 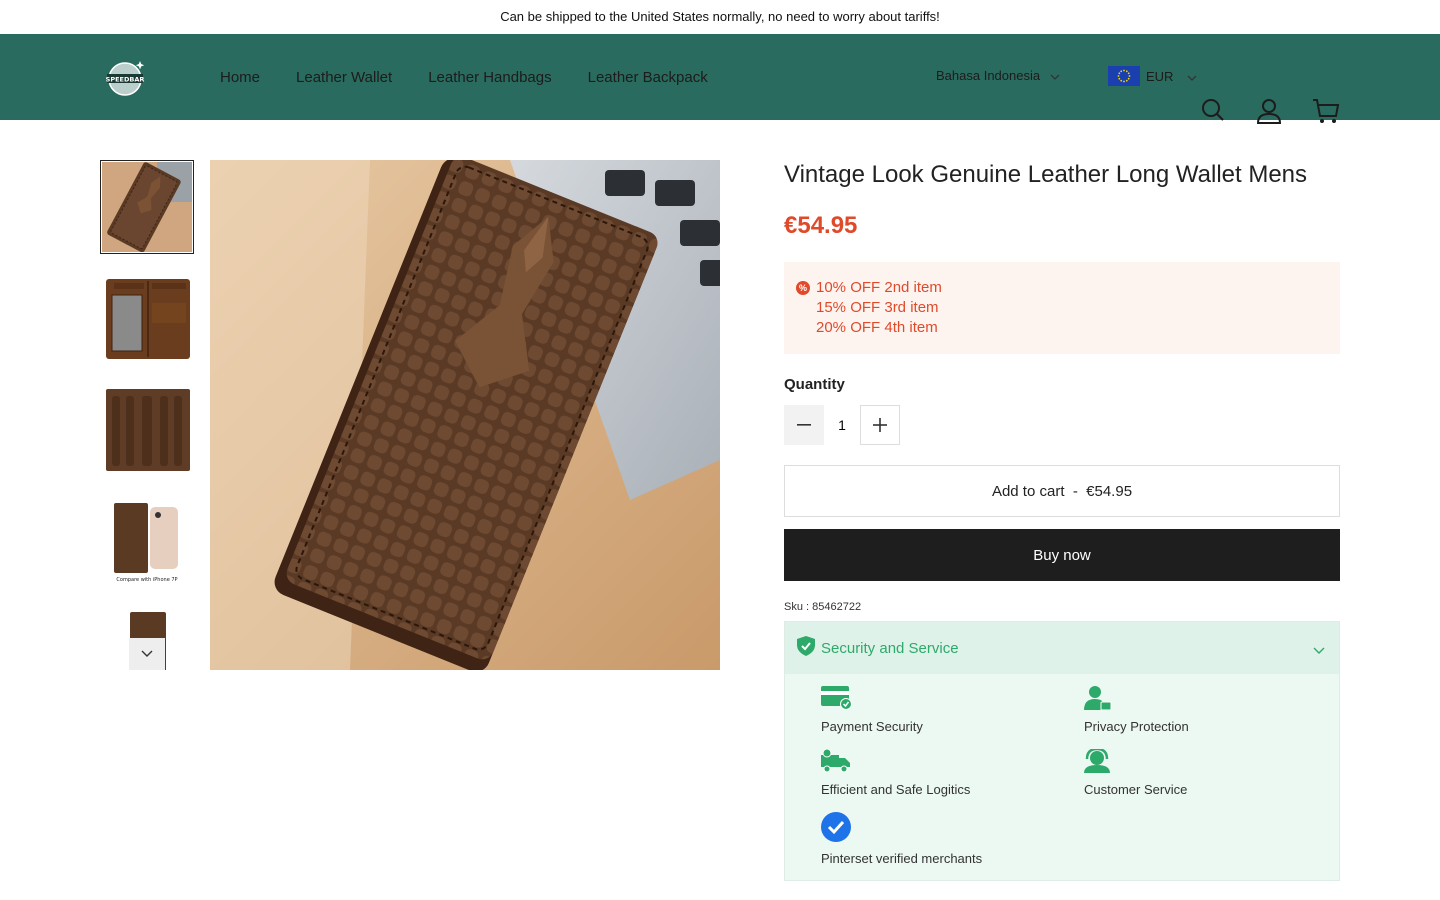 I want to click on add-to-cart-button: Add to cart - €54.95, so click(x=1062, y=491).